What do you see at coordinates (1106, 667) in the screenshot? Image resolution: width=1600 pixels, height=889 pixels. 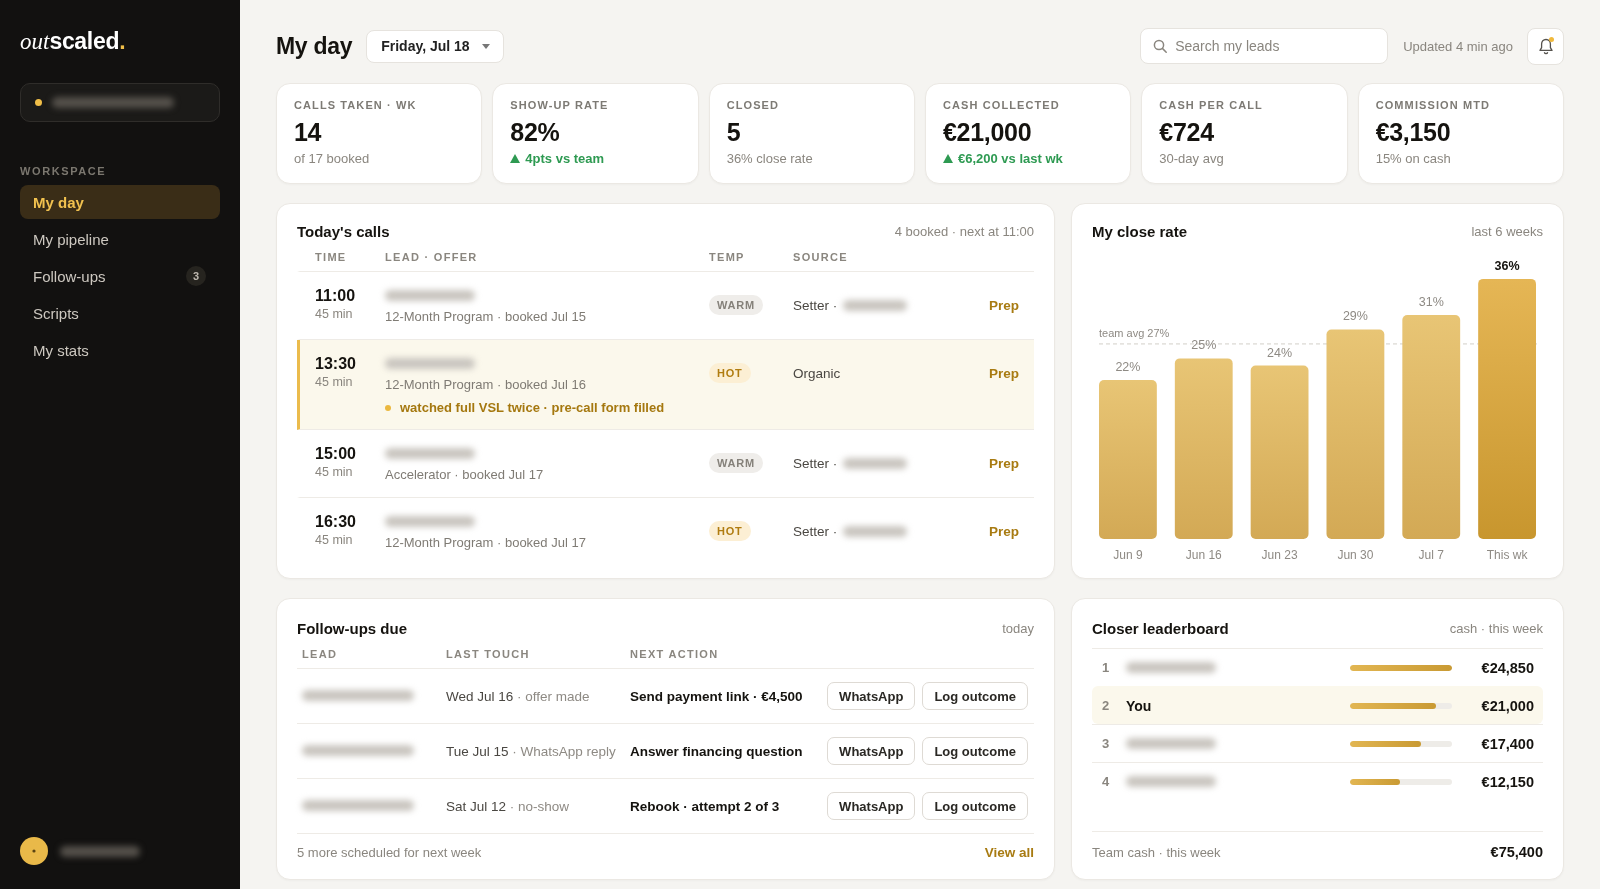 I see `rank-number: 1` at bounding box center [1106, 667].